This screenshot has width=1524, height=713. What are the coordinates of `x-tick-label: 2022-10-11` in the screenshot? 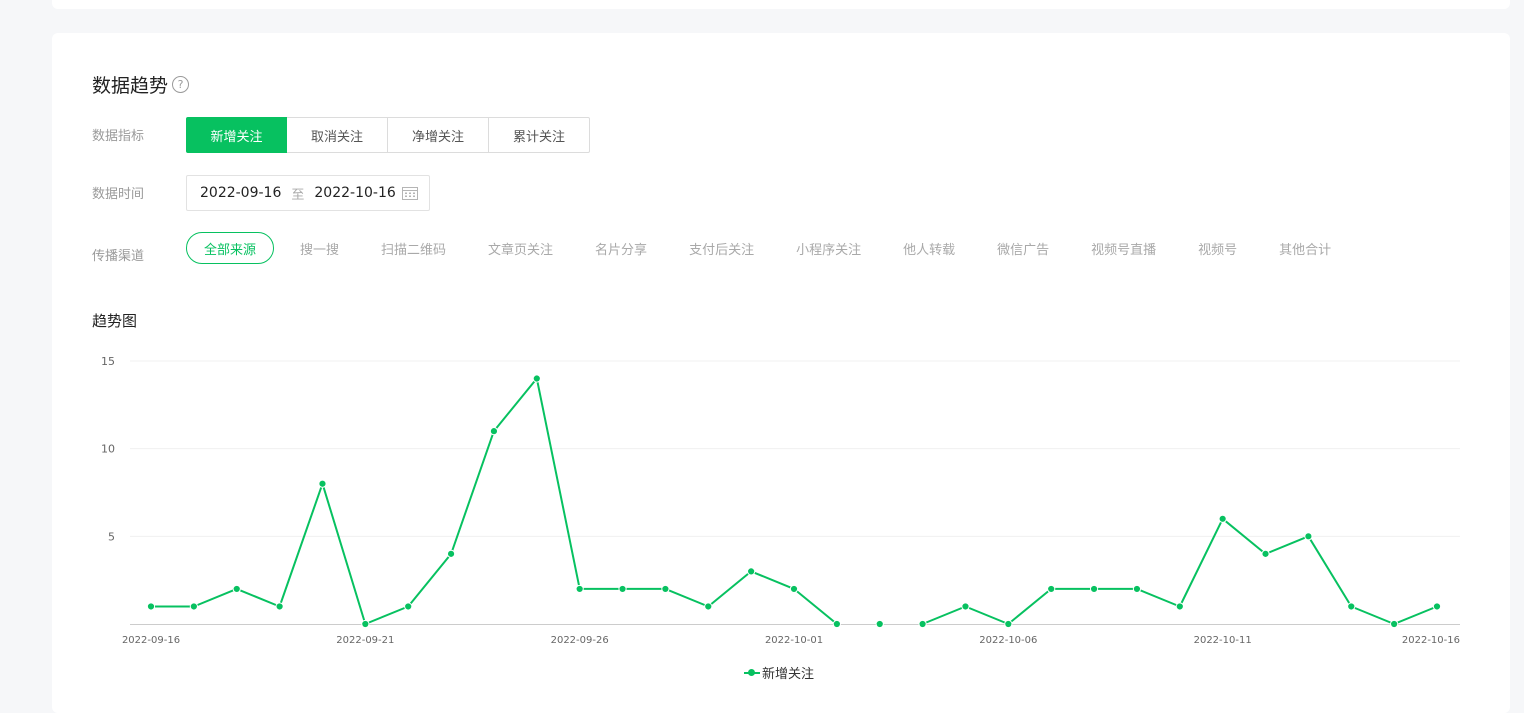 It's located at (1223, 640).